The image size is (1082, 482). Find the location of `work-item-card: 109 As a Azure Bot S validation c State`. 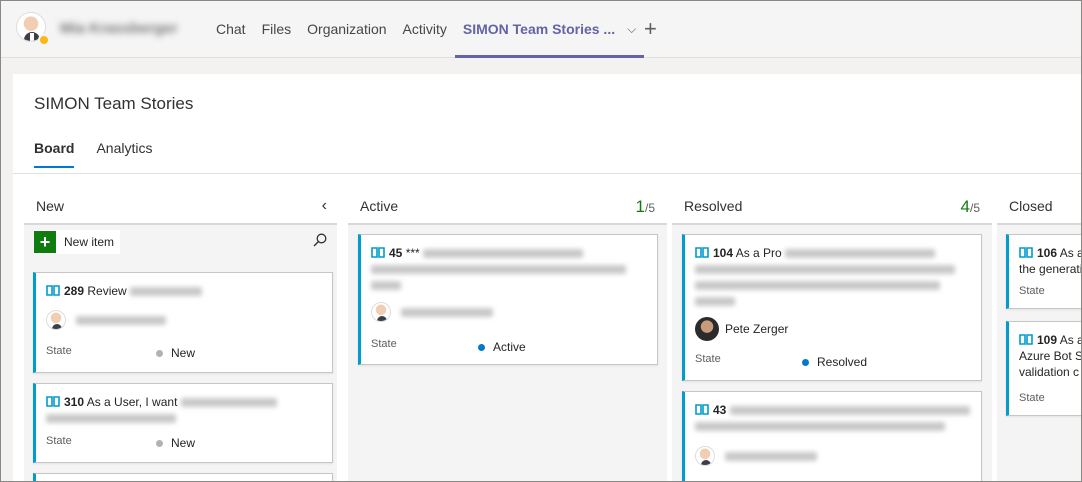

work-item-card: 109 As a Azure Bot S validation c State is located at coordinates (1044, 368).